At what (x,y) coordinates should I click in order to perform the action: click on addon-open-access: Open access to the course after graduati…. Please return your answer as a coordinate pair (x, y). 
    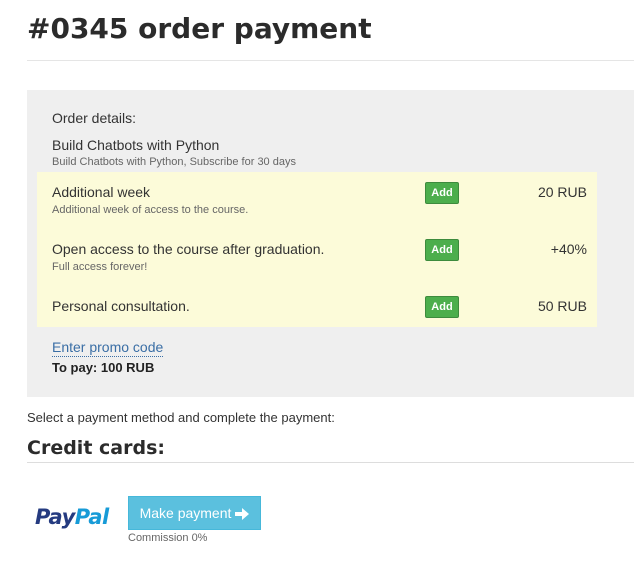
    Looking at the image, I should click on (317, 254).